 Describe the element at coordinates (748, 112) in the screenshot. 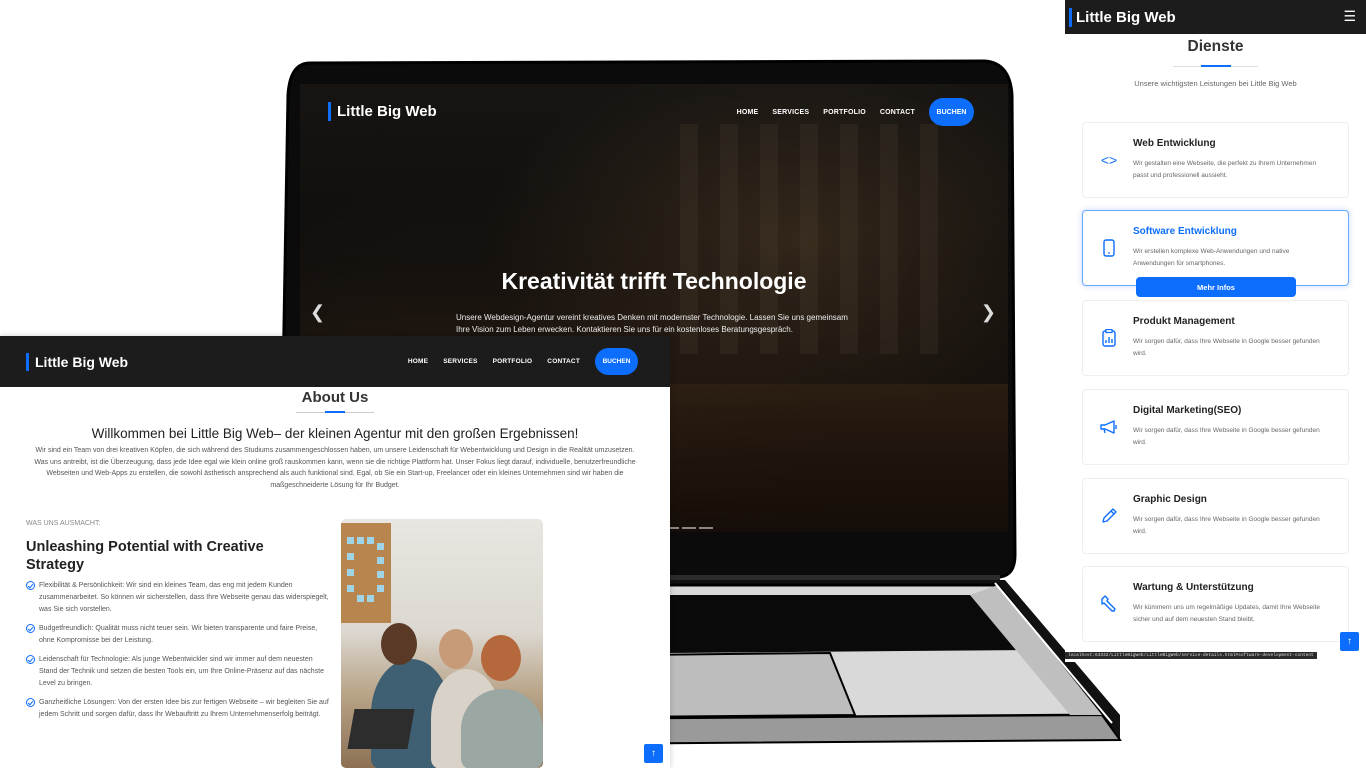

I see `hero-nav-home: HOME` at that location.